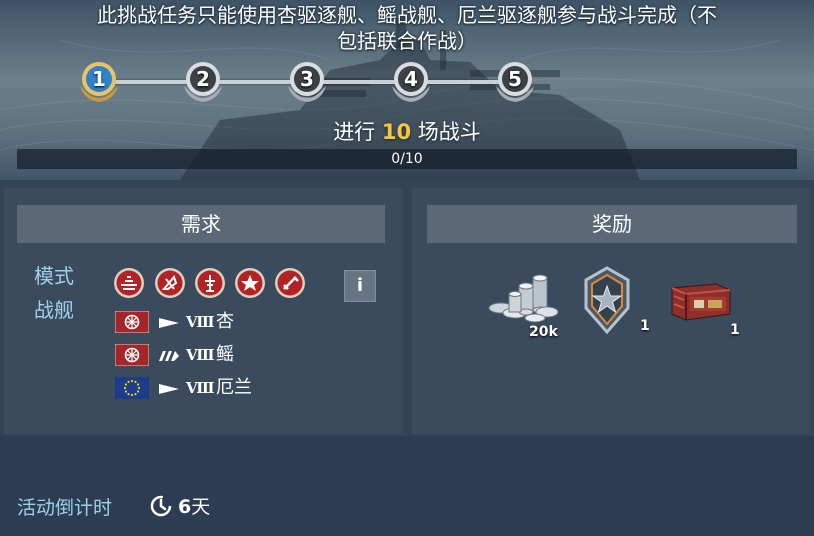 The height and width of the screenshot is (536, 814). I want to click on clock-icon, so click(161, 506).